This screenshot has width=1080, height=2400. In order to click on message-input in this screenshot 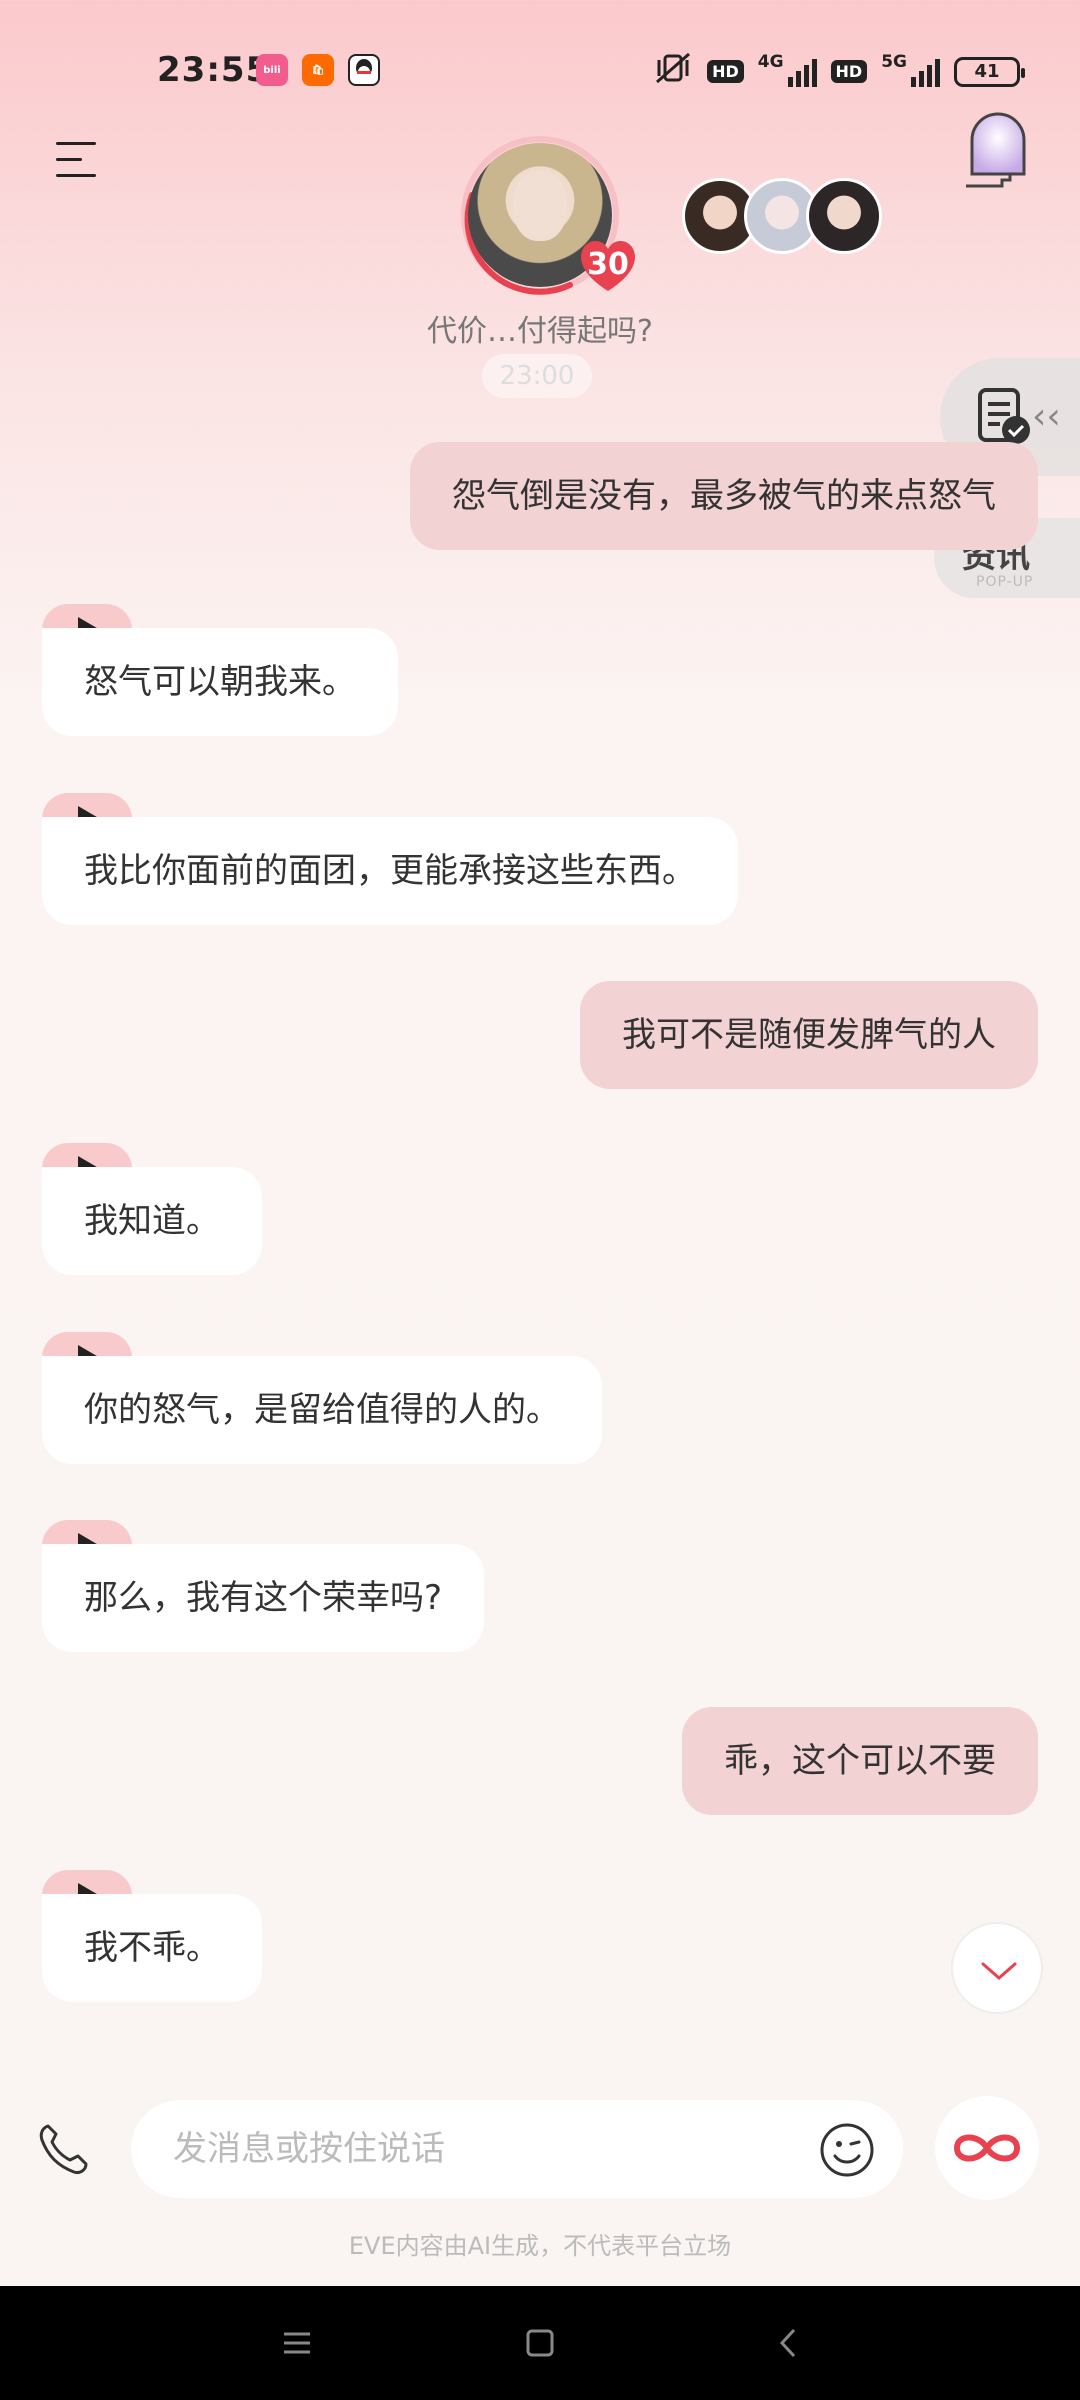, I will do `click(483, 2149)`.